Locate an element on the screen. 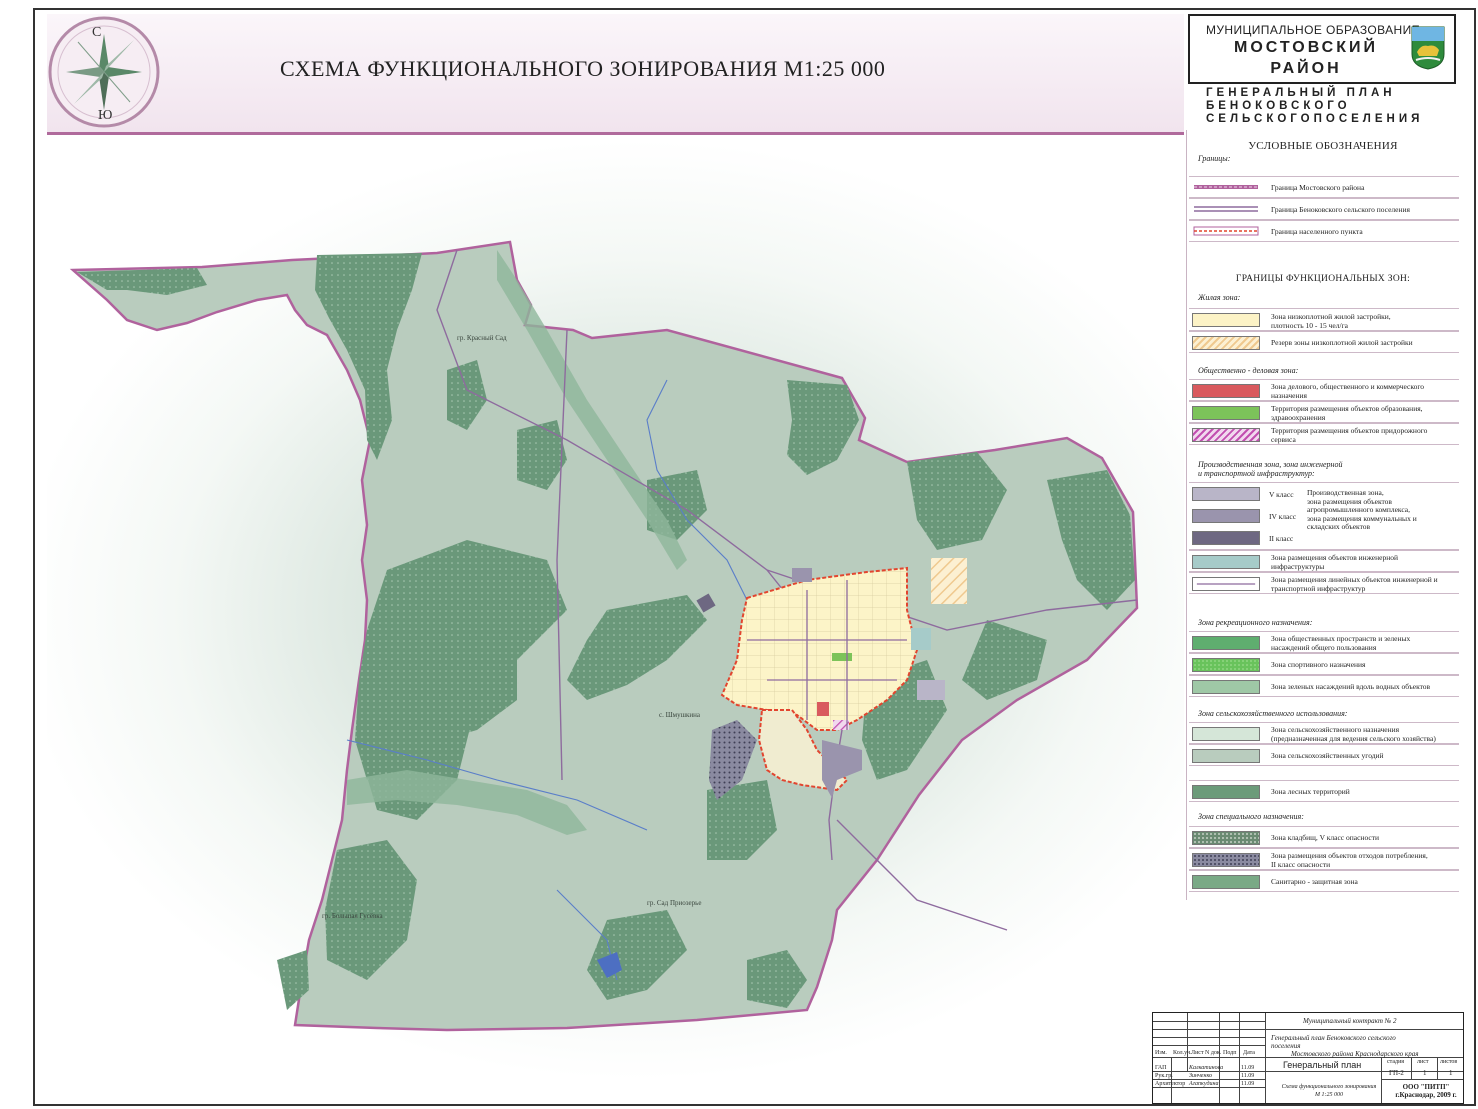  village-border-swatch is located at coordinates (1226, 231).